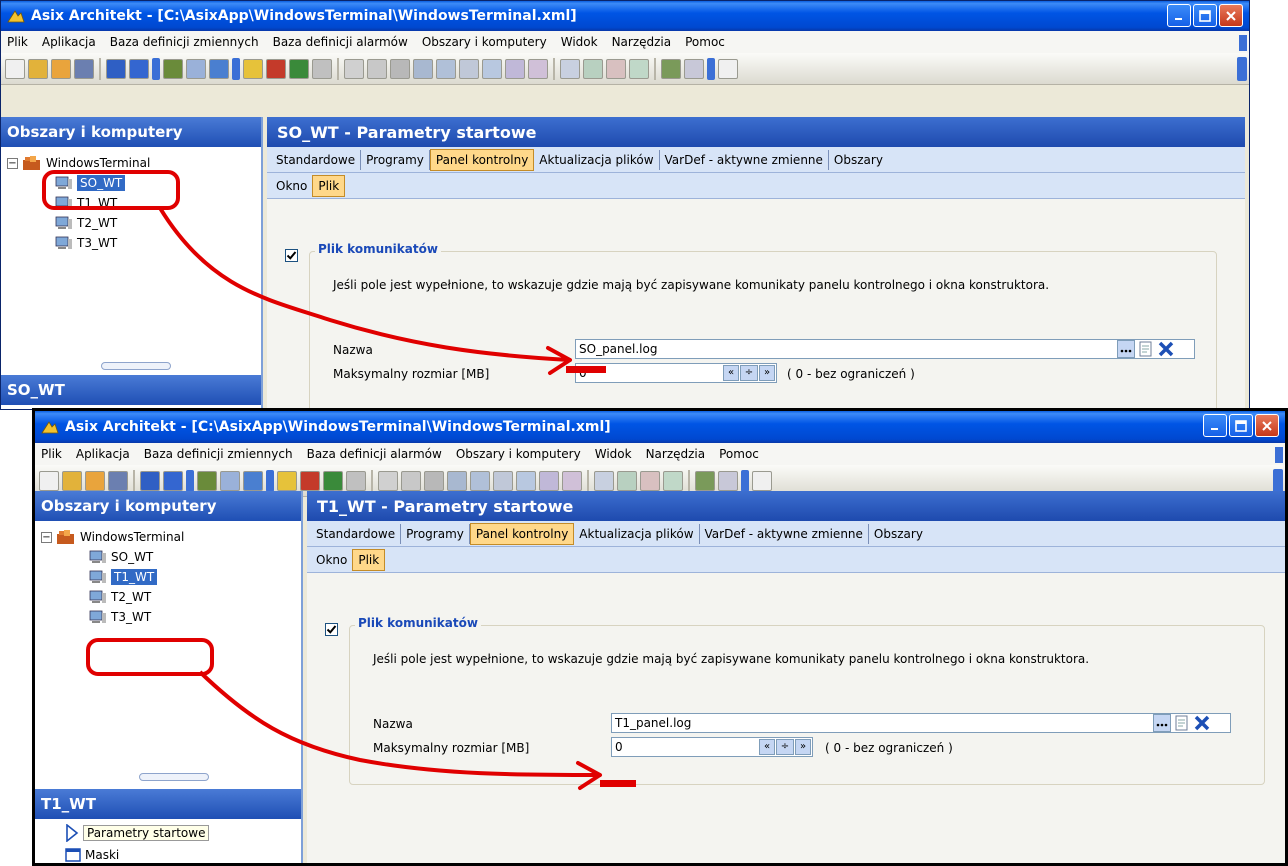  What do you see at coordinates (369, 559) in the screenshot?
I see `subtab-plik: Plik` at bounding box center [369, 559].